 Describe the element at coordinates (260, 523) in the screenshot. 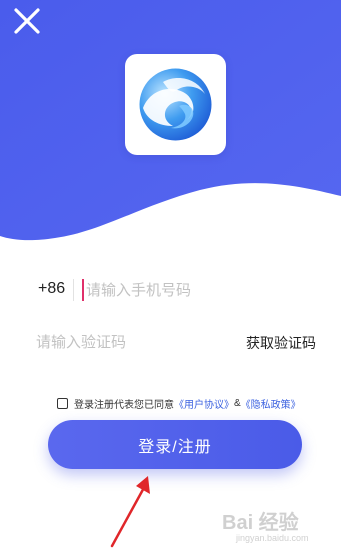

I see `watermark: Bai 经验` at that location.